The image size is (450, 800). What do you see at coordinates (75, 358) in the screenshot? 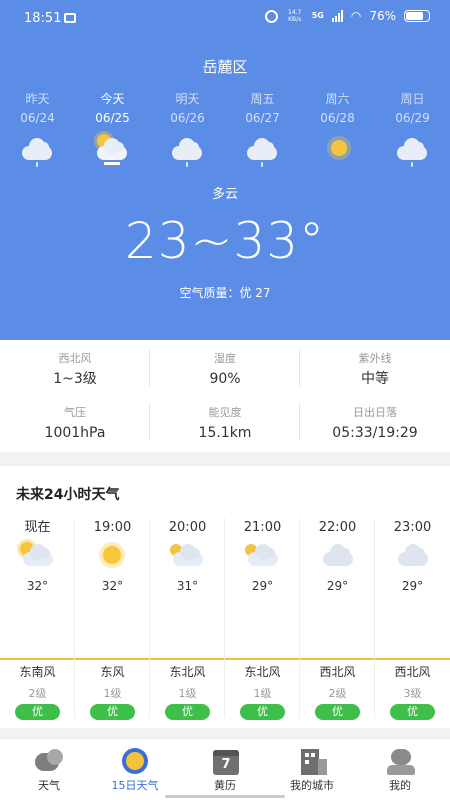
I see `detail-label: 西北风` at bounding box center [75, 358].